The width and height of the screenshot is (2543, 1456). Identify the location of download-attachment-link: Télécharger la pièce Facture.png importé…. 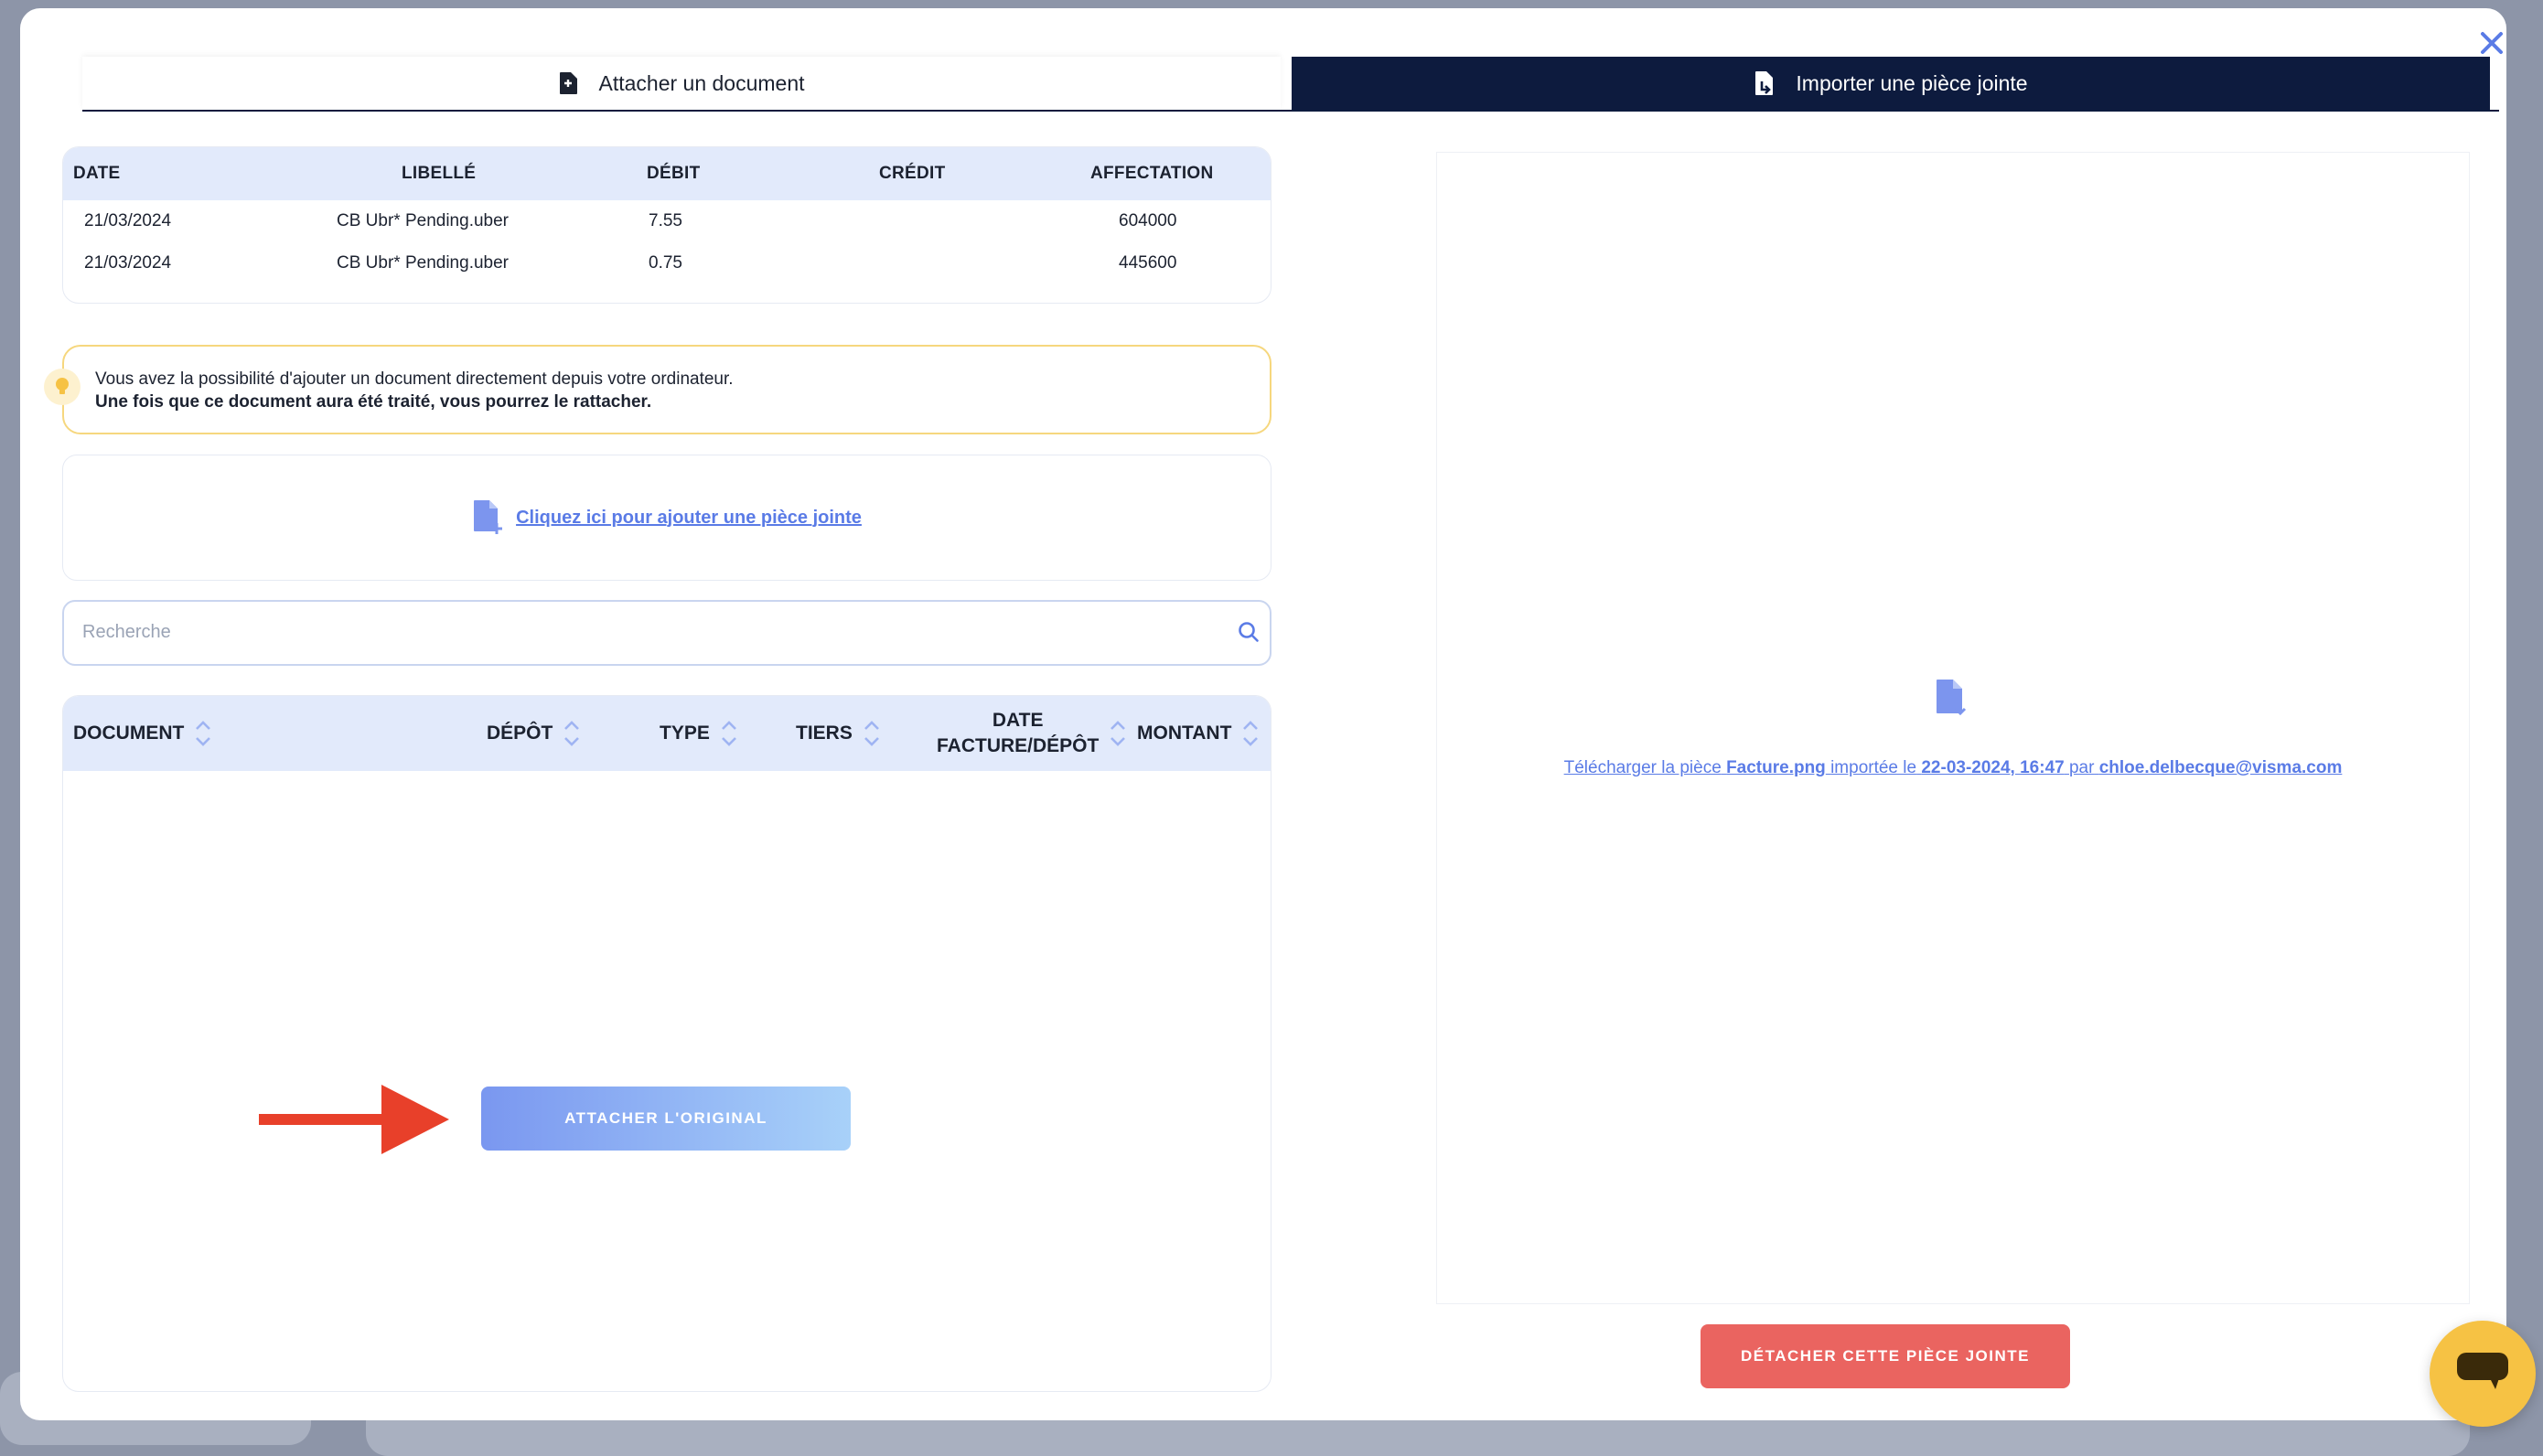
(1953, 768).